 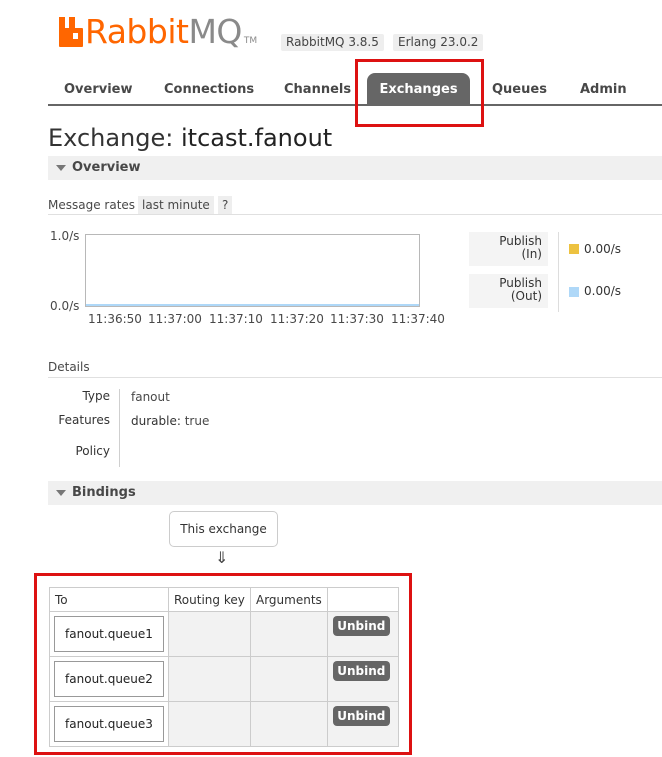 What do you see at coordinates (69, 367) in the screenshot?
I see `details-label: Details` at bounding box center [69, 367].